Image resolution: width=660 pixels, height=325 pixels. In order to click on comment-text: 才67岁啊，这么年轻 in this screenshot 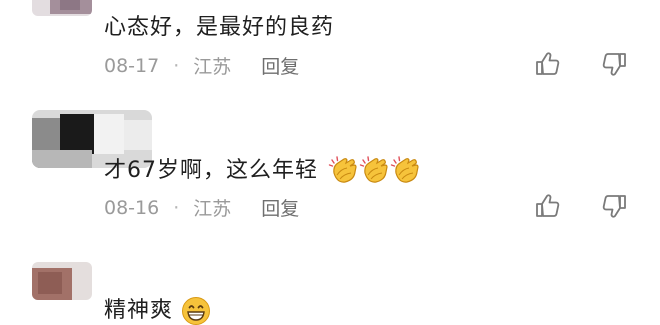, I will do `click(263, 169)`.